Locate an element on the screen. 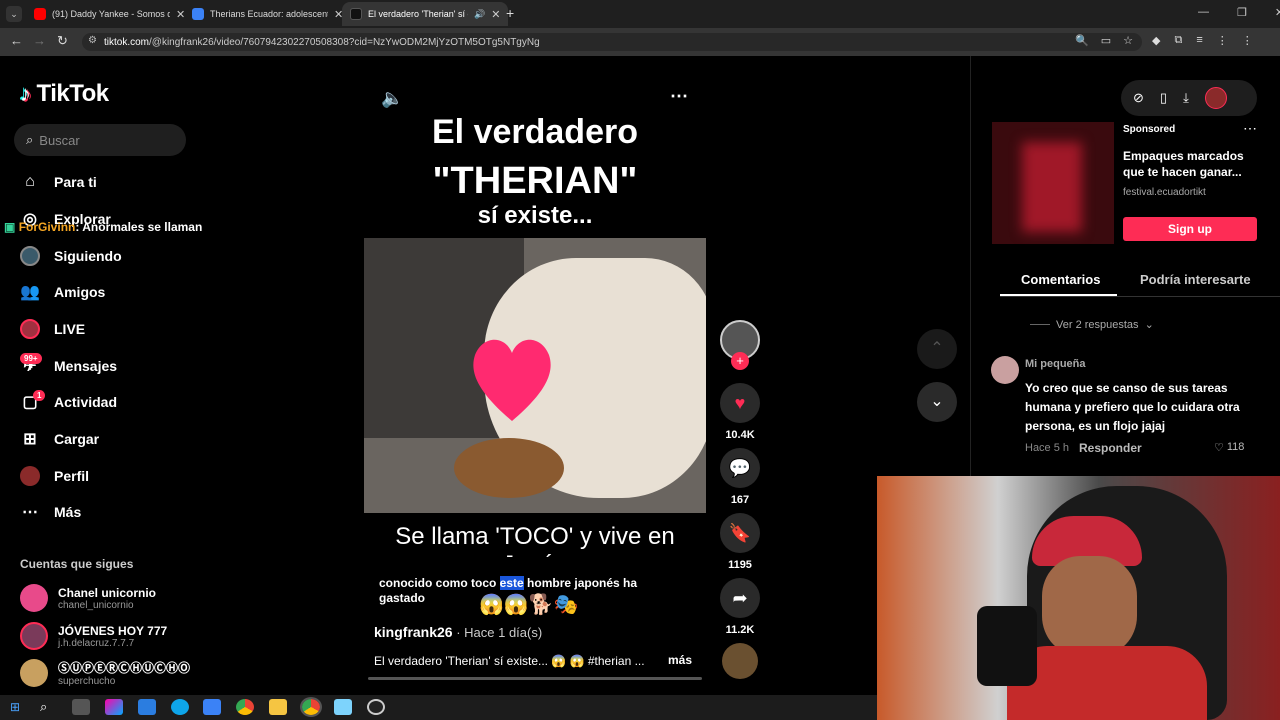 This screenshot has height=720, width=1280. taskbar-search-icon: ⌕ is located at coordinates (43, 707).